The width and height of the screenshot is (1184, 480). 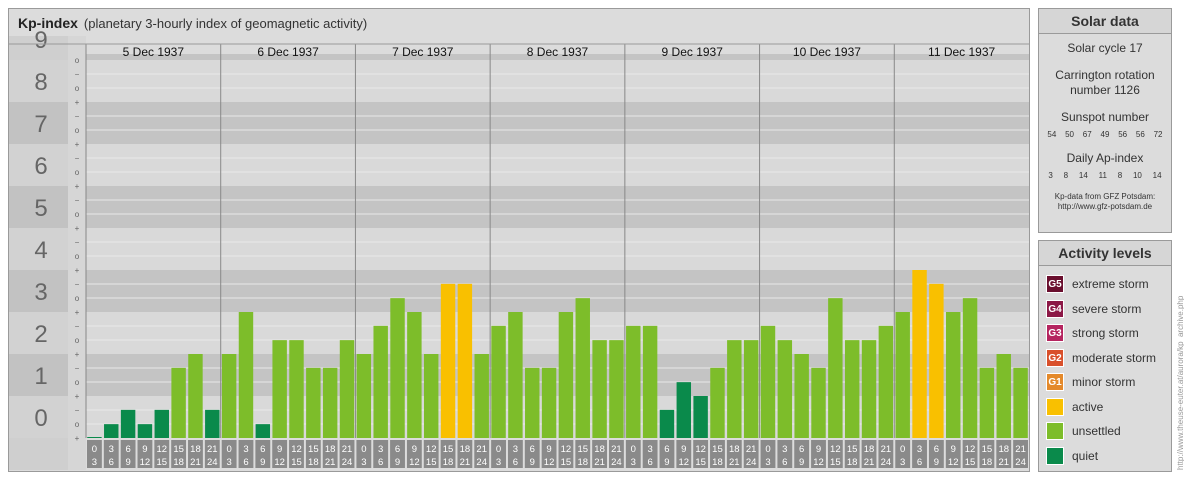 What do you see at coordinates (558, 52) in the screenshot?
I see `day-label: 8 Dec 1937` at bounding box center [558, 52].